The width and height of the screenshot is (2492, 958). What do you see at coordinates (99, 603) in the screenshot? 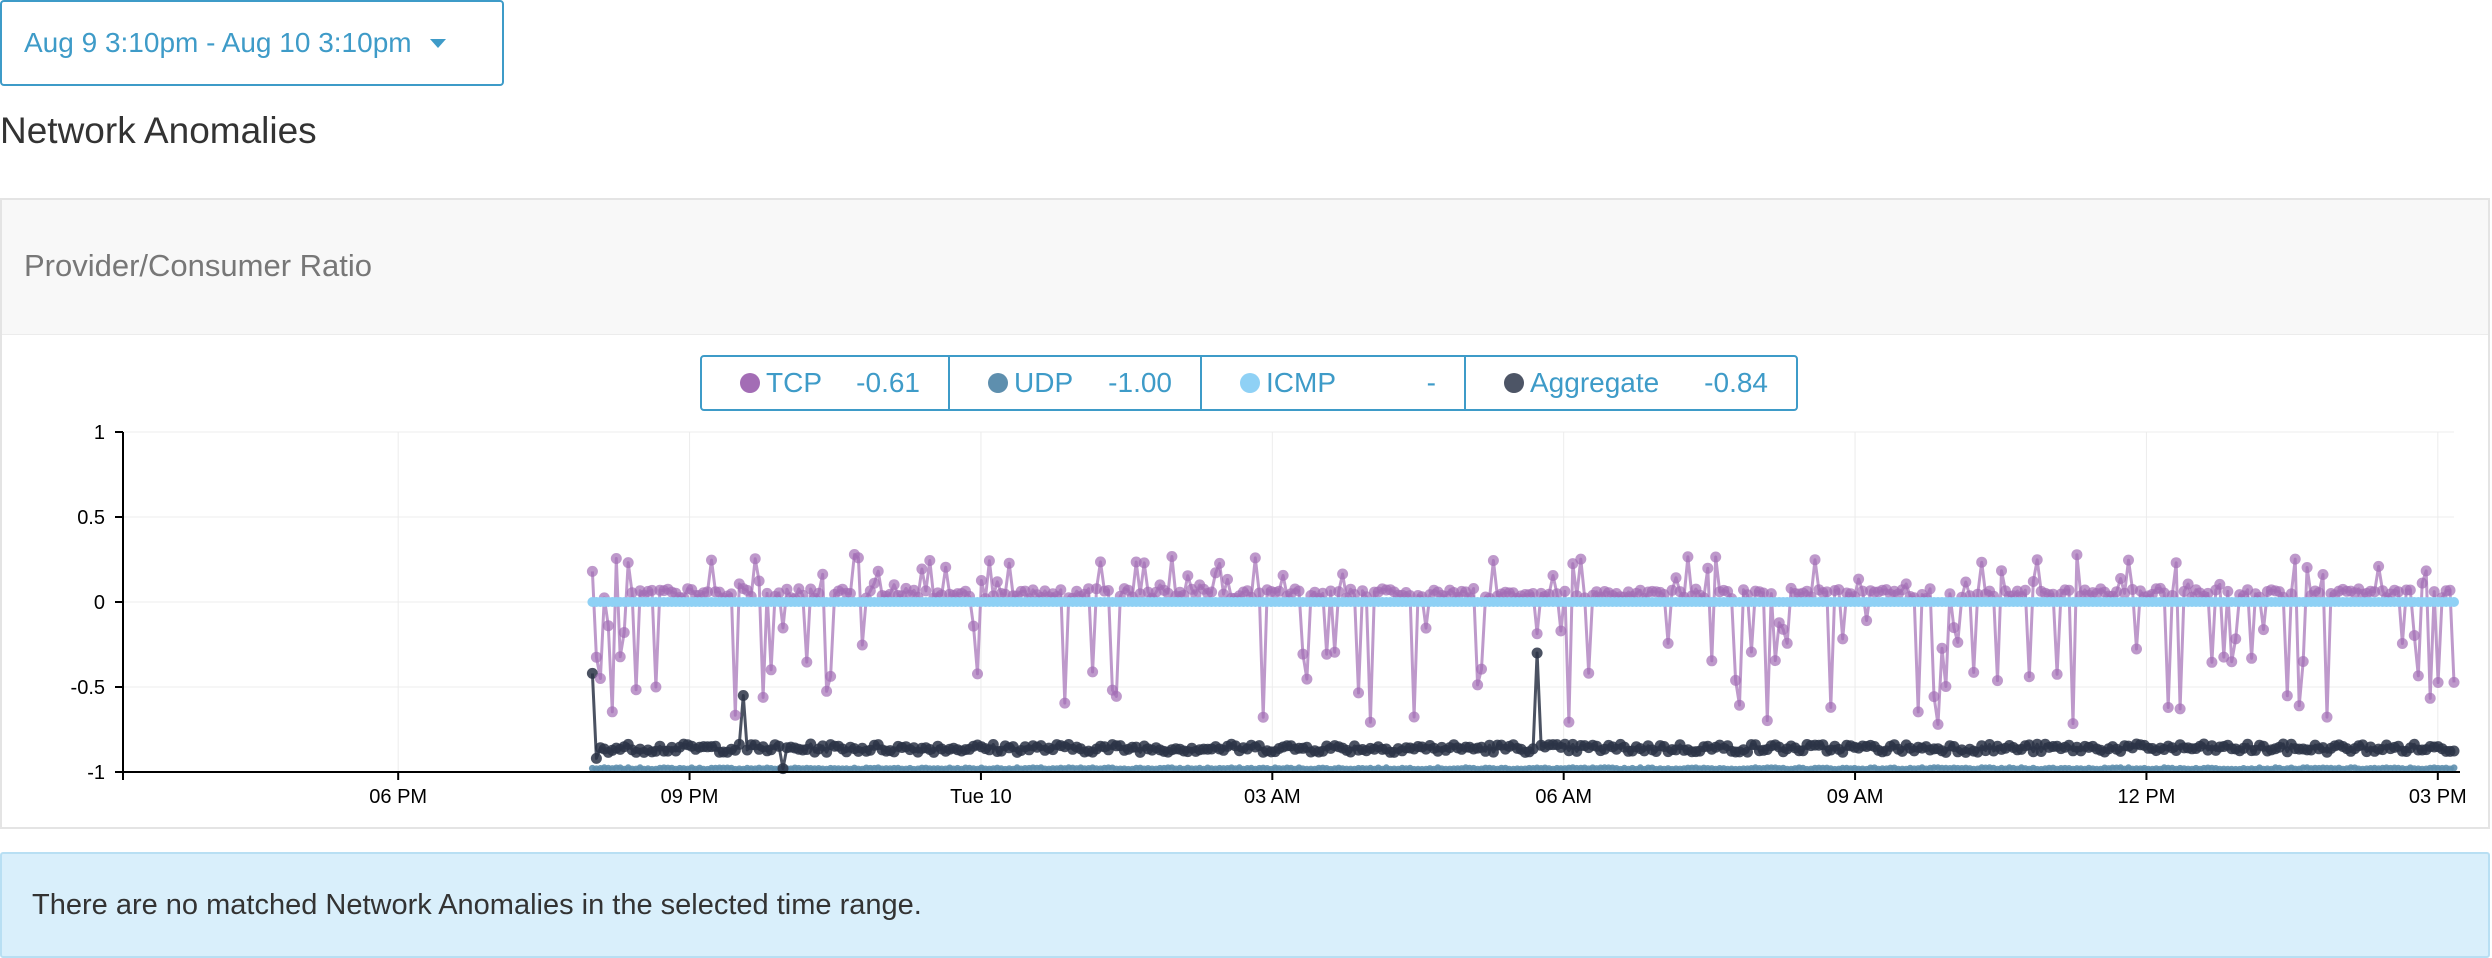
I see `y-tick-label: 0` at bounding box center [99, 603].